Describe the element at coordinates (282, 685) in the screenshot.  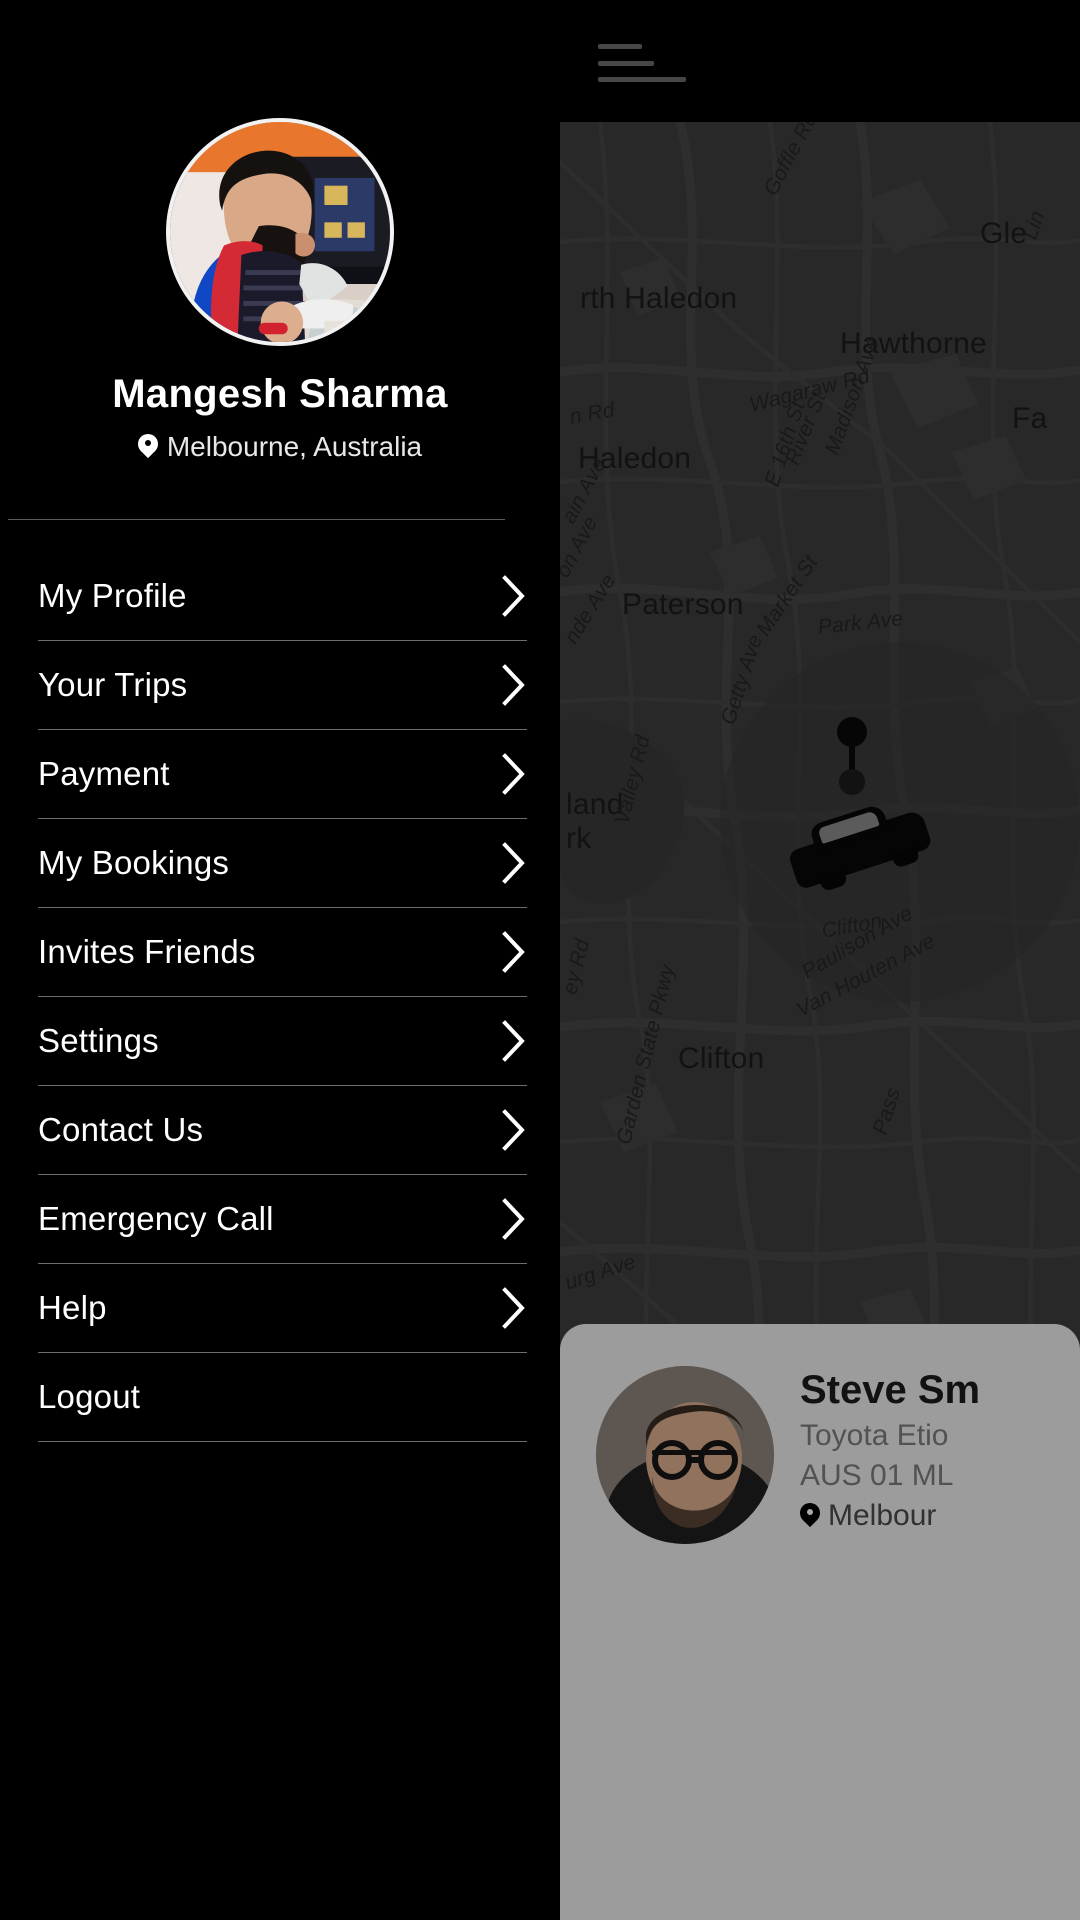
I see `menu-item-your-trips: Your Trips` at that location.